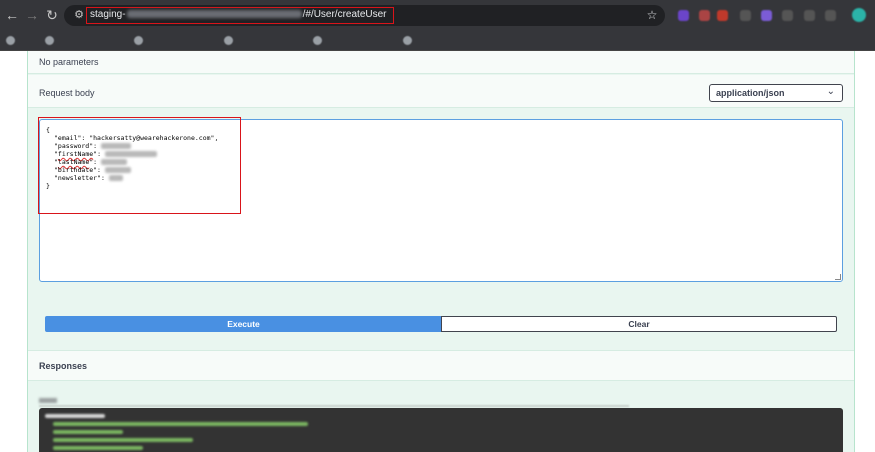 The height and width of the screenshot is (452, 875). I want to click on parameters-section: No parameters, so click(441, 62).